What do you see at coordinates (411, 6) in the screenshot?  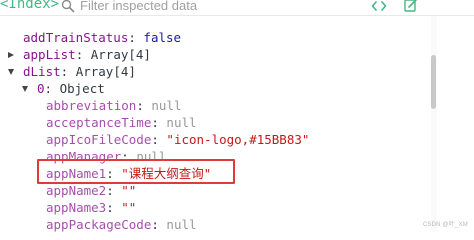 I see `edit-icon` at bounding box center [411, 6].